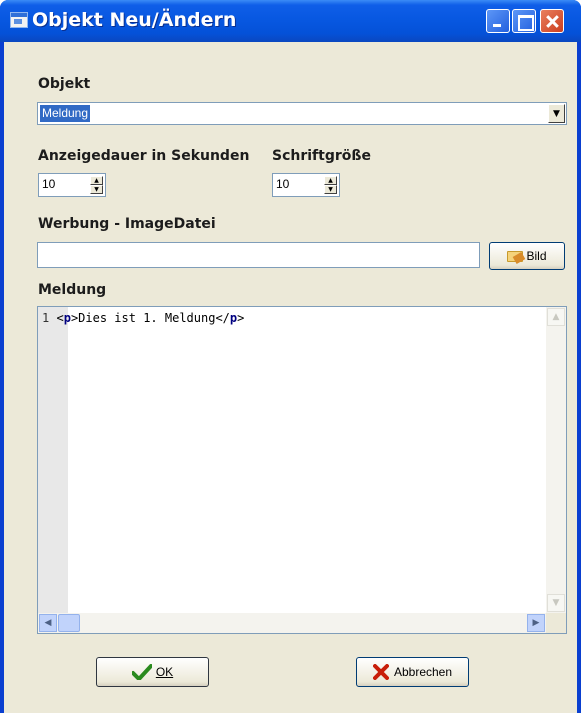  Describe the element at coordinates (48, 623) in the screenshot. I see `scroll-left-icon: ◀` at that location.